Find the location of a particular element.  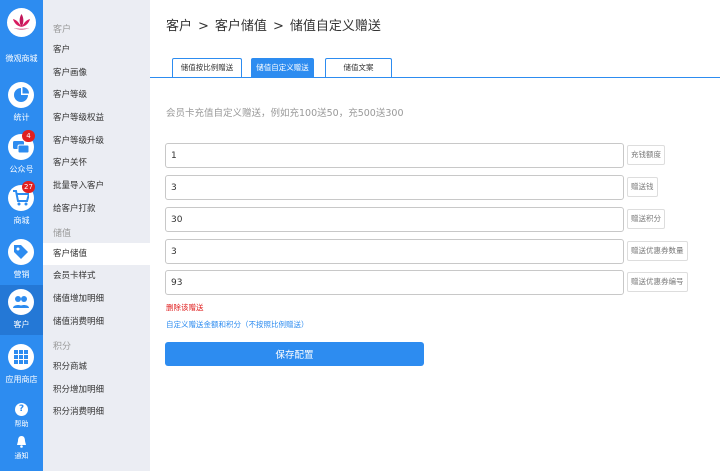

tab-custom-gift: 储值自定义赠送 is located at coordinates (282, 68).